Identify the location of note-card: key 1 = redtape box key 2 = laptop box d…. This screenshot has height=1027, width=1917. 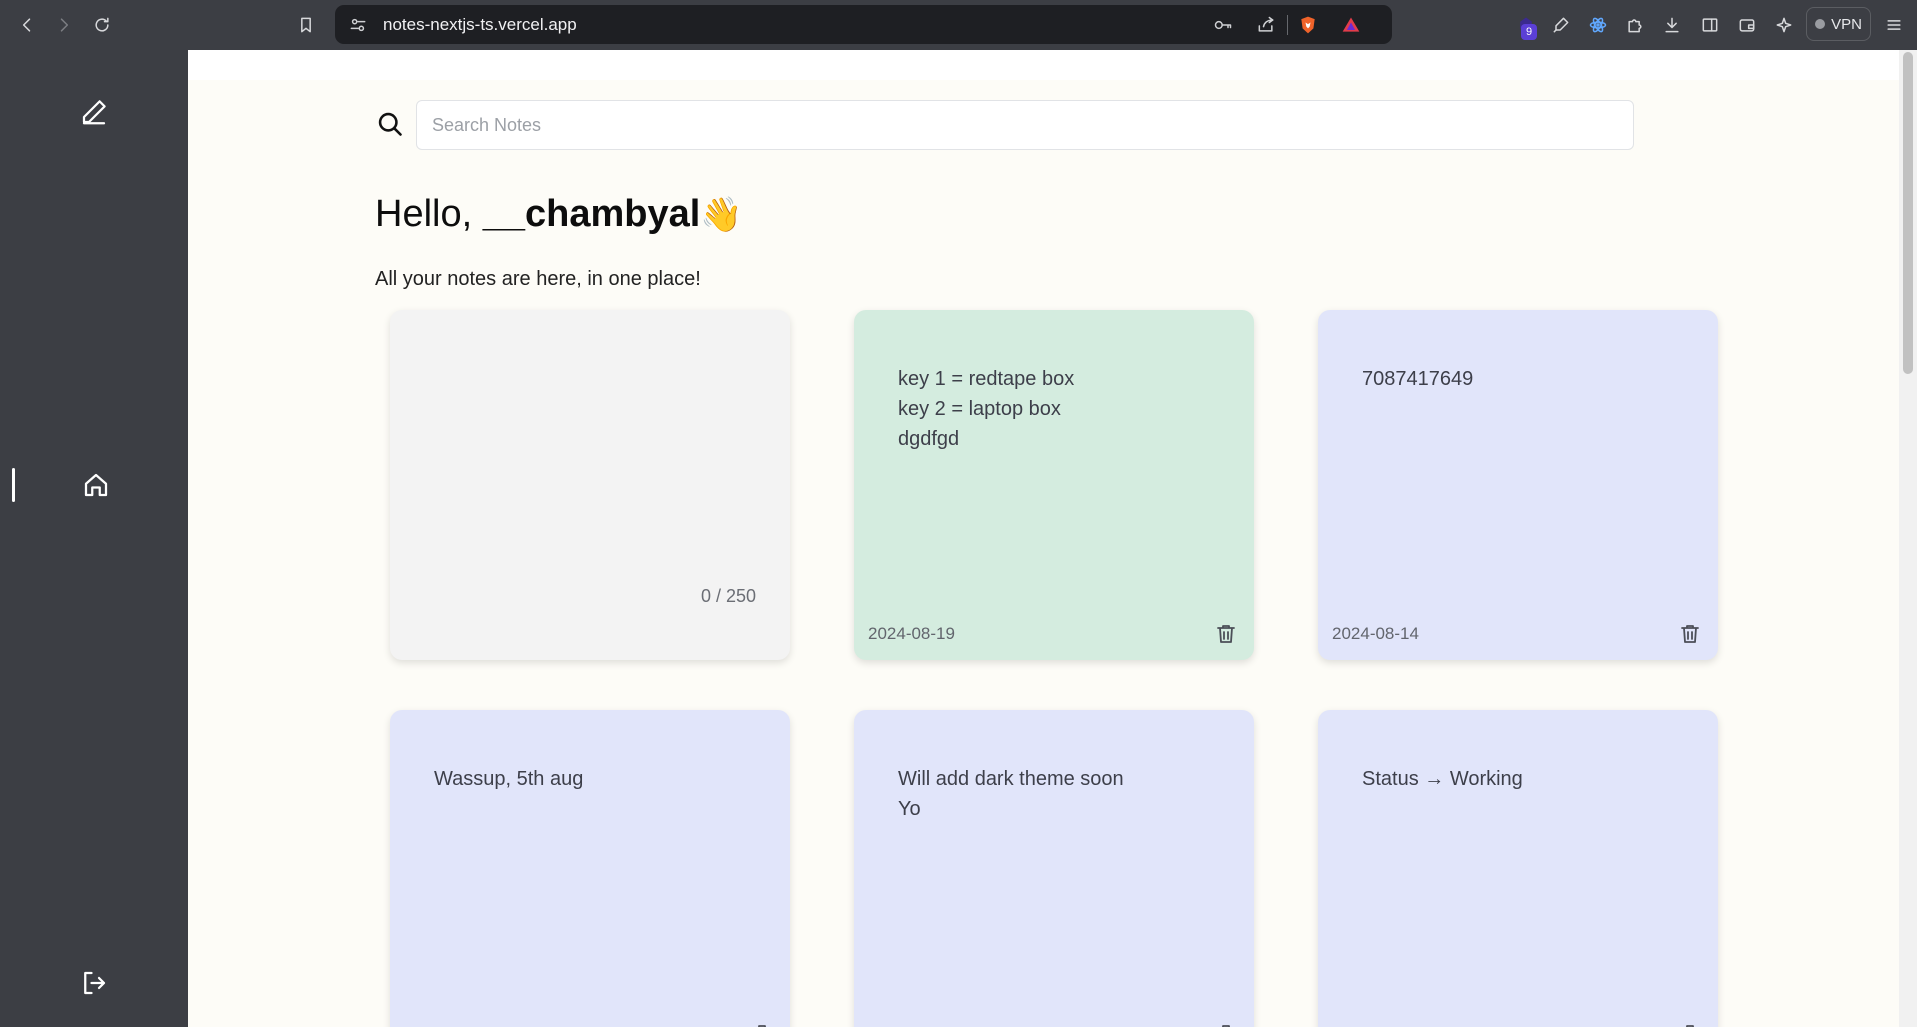
(1054, 485).